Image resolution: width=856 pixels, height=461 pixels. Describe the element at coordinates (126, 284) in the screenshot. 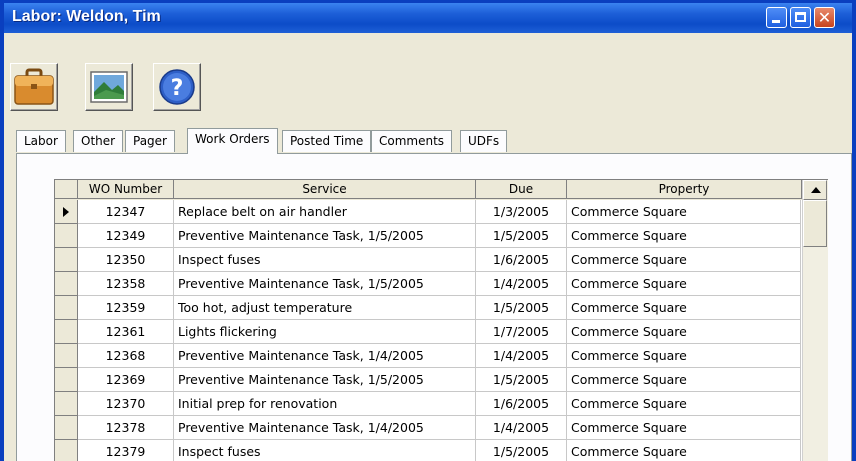

I see `wo-number-cell: 12358` at that location.